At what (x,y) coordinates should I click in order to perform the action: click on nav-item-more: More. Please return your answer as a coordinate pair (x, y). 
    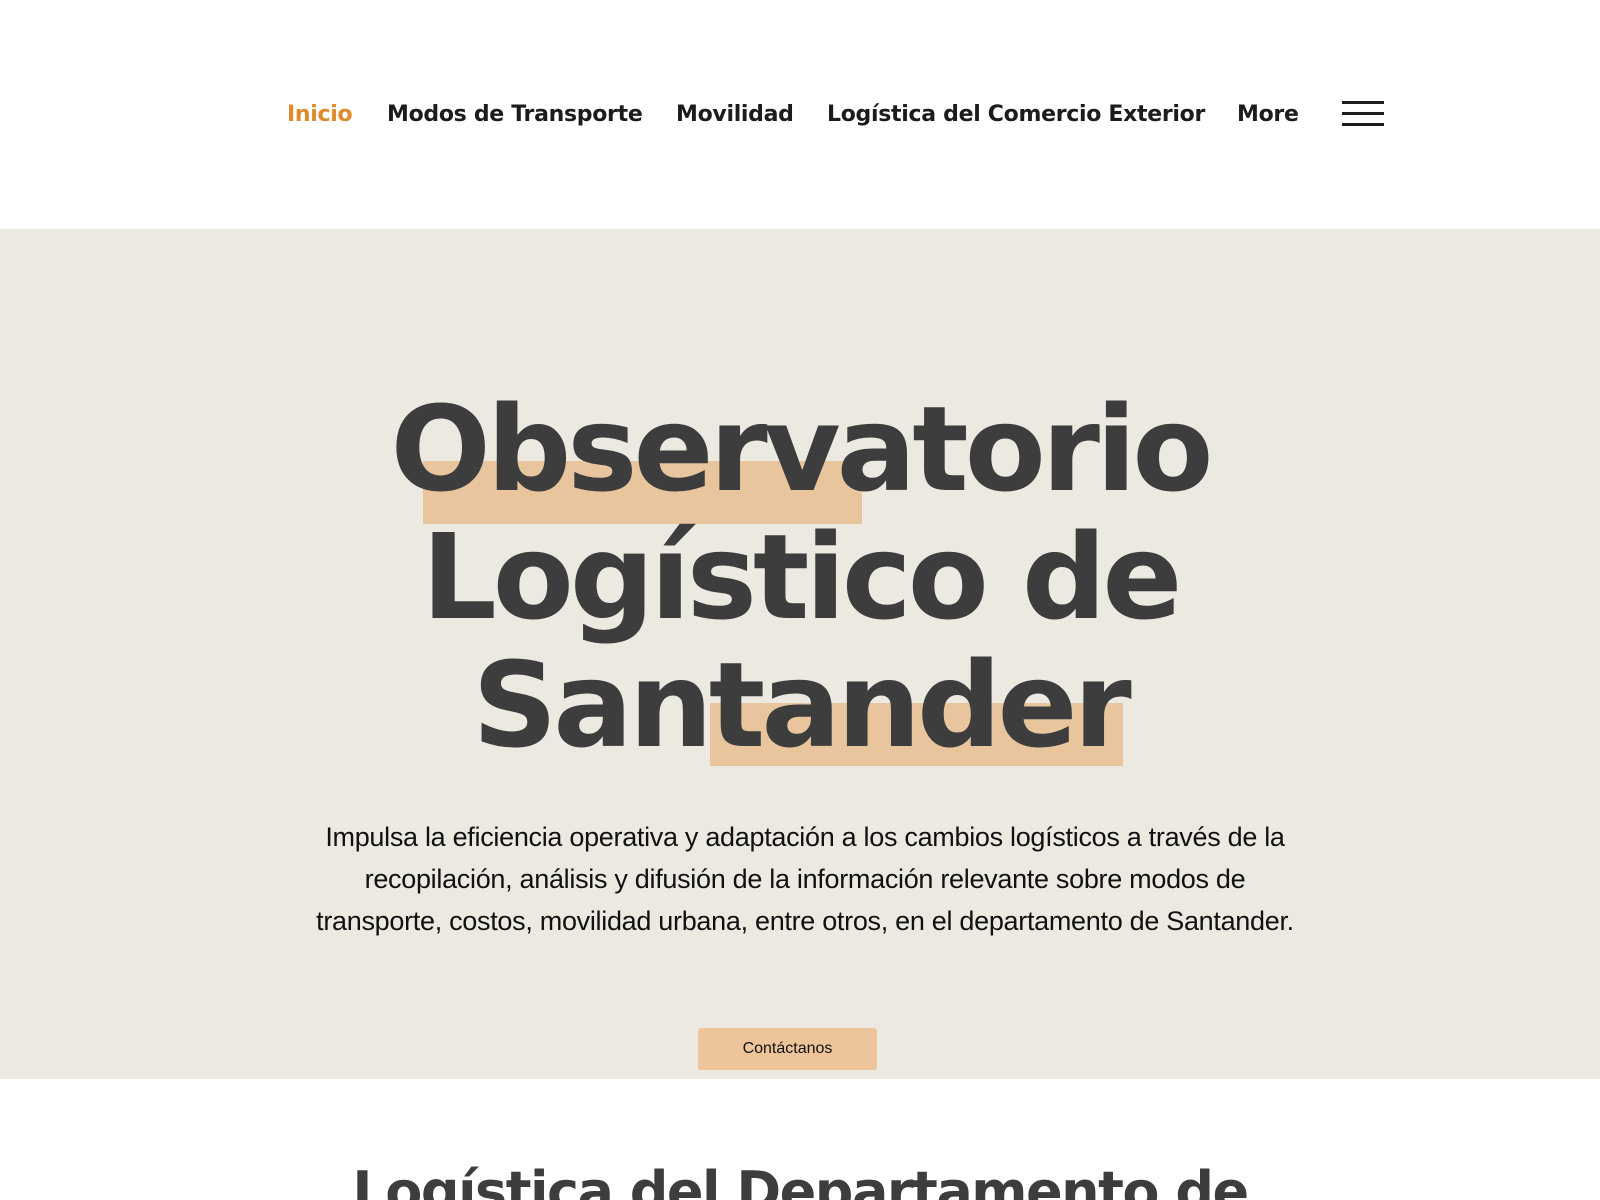
    Looking at the image, I should click on (1268, 115).